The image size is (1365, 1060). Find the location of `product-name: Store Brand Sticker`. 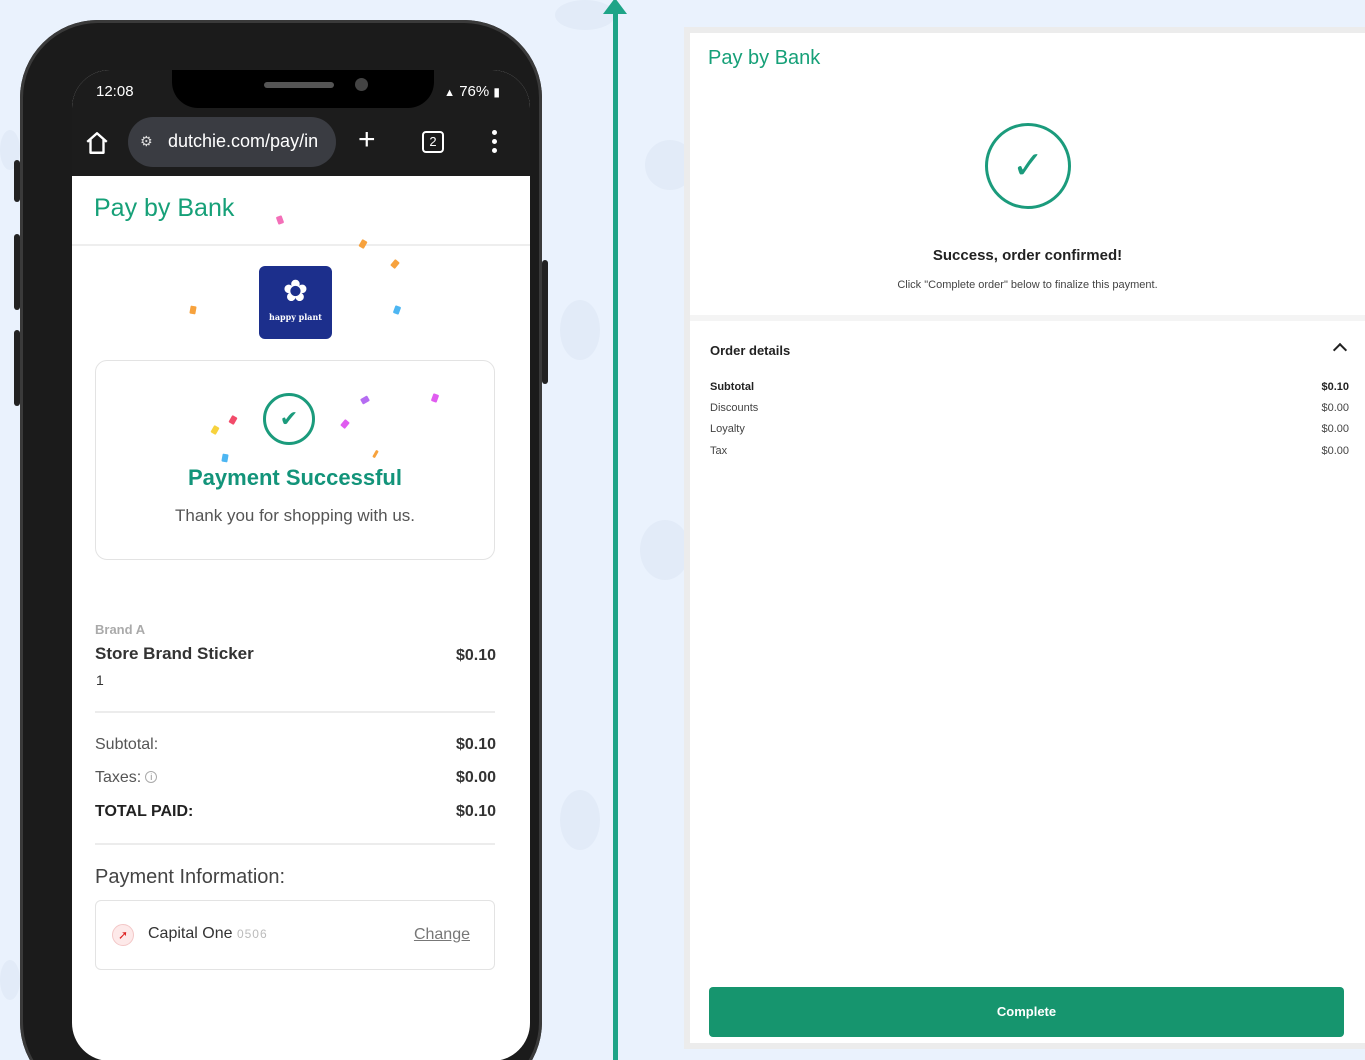

product-name: Store Brand Sticker is located at coordinates (174, 653).